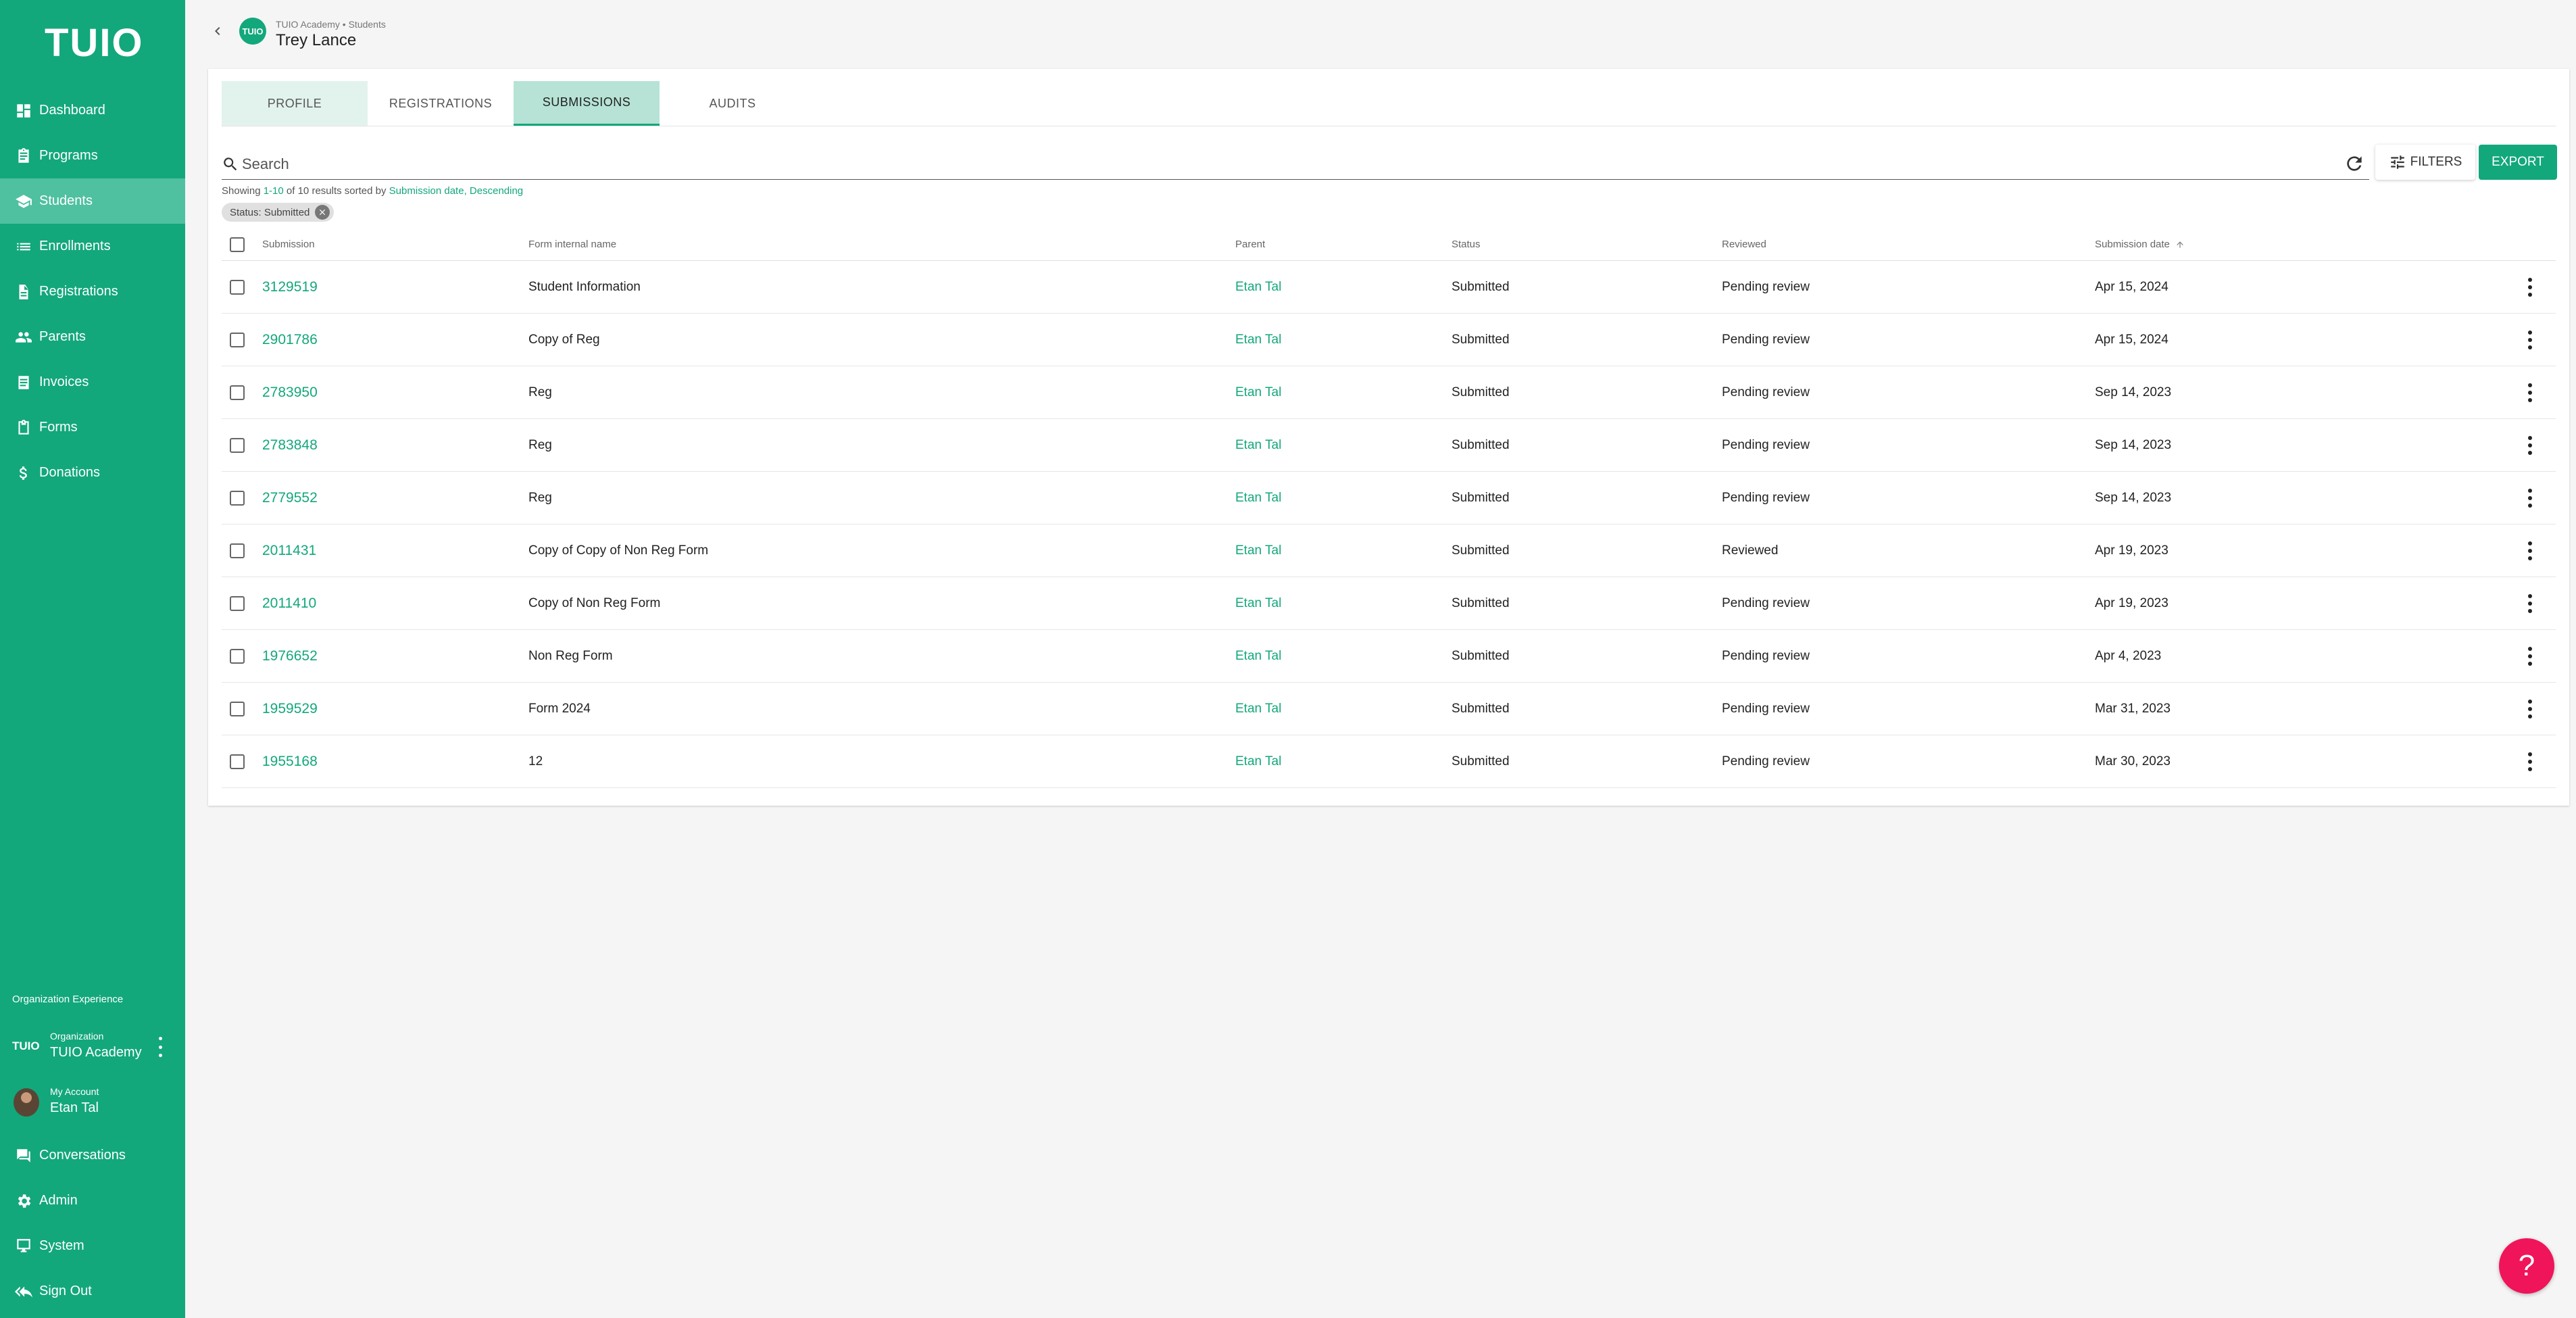  Describe the element at coordinates (93, 427) in the screenshot. I see `sidebar-item-forms: Forms` at that location.